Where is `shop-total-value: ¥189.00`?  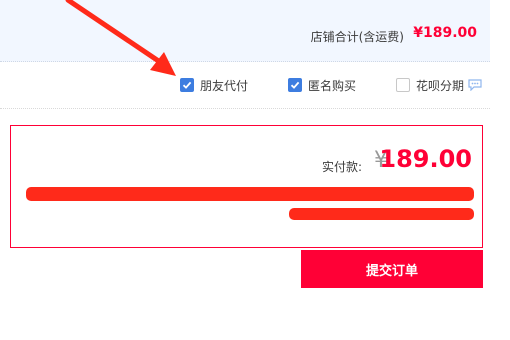
shop-total-value: ¥189.00 is located at coordinates (445, 33).